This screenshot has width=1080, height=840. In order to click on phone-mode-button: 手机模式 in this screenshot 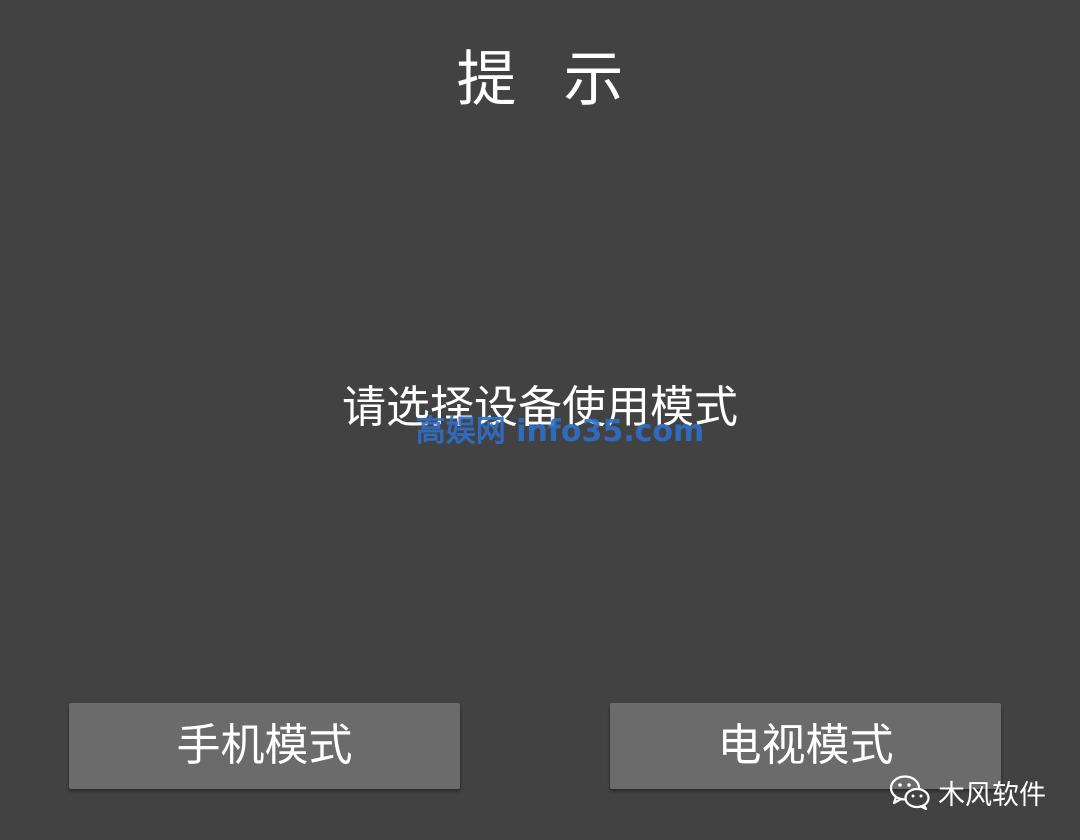, I will do `click(264, 746)`.